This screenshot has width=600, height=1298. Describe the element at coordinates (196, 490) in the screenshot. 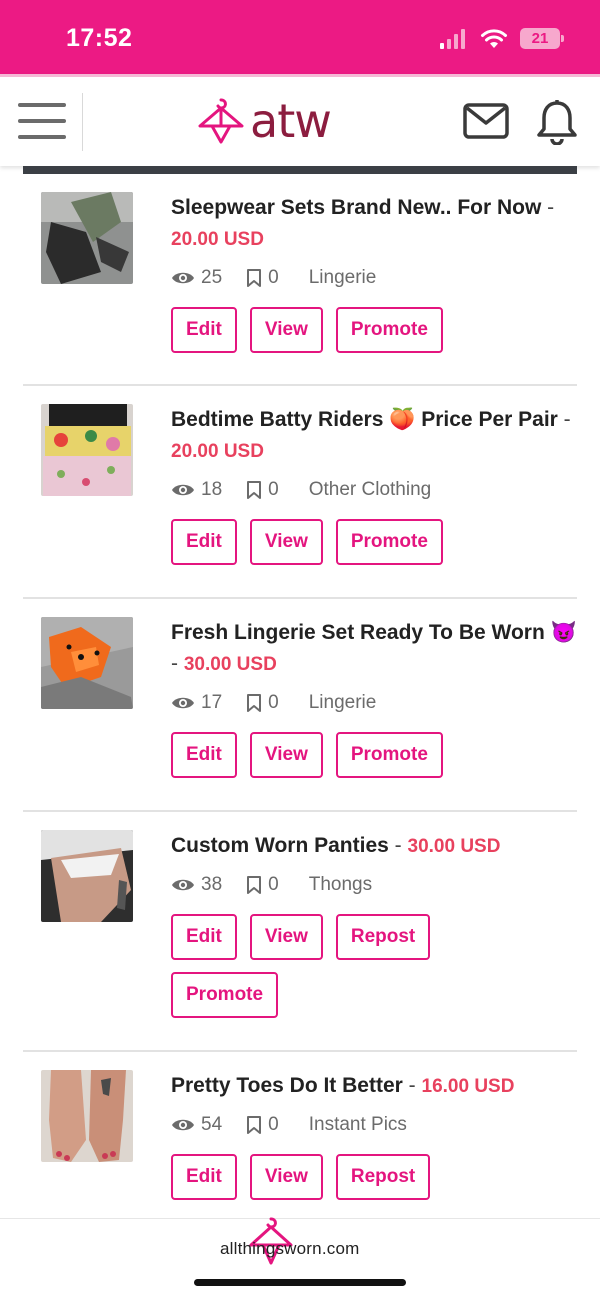

I see `views-count: 18` at that location.